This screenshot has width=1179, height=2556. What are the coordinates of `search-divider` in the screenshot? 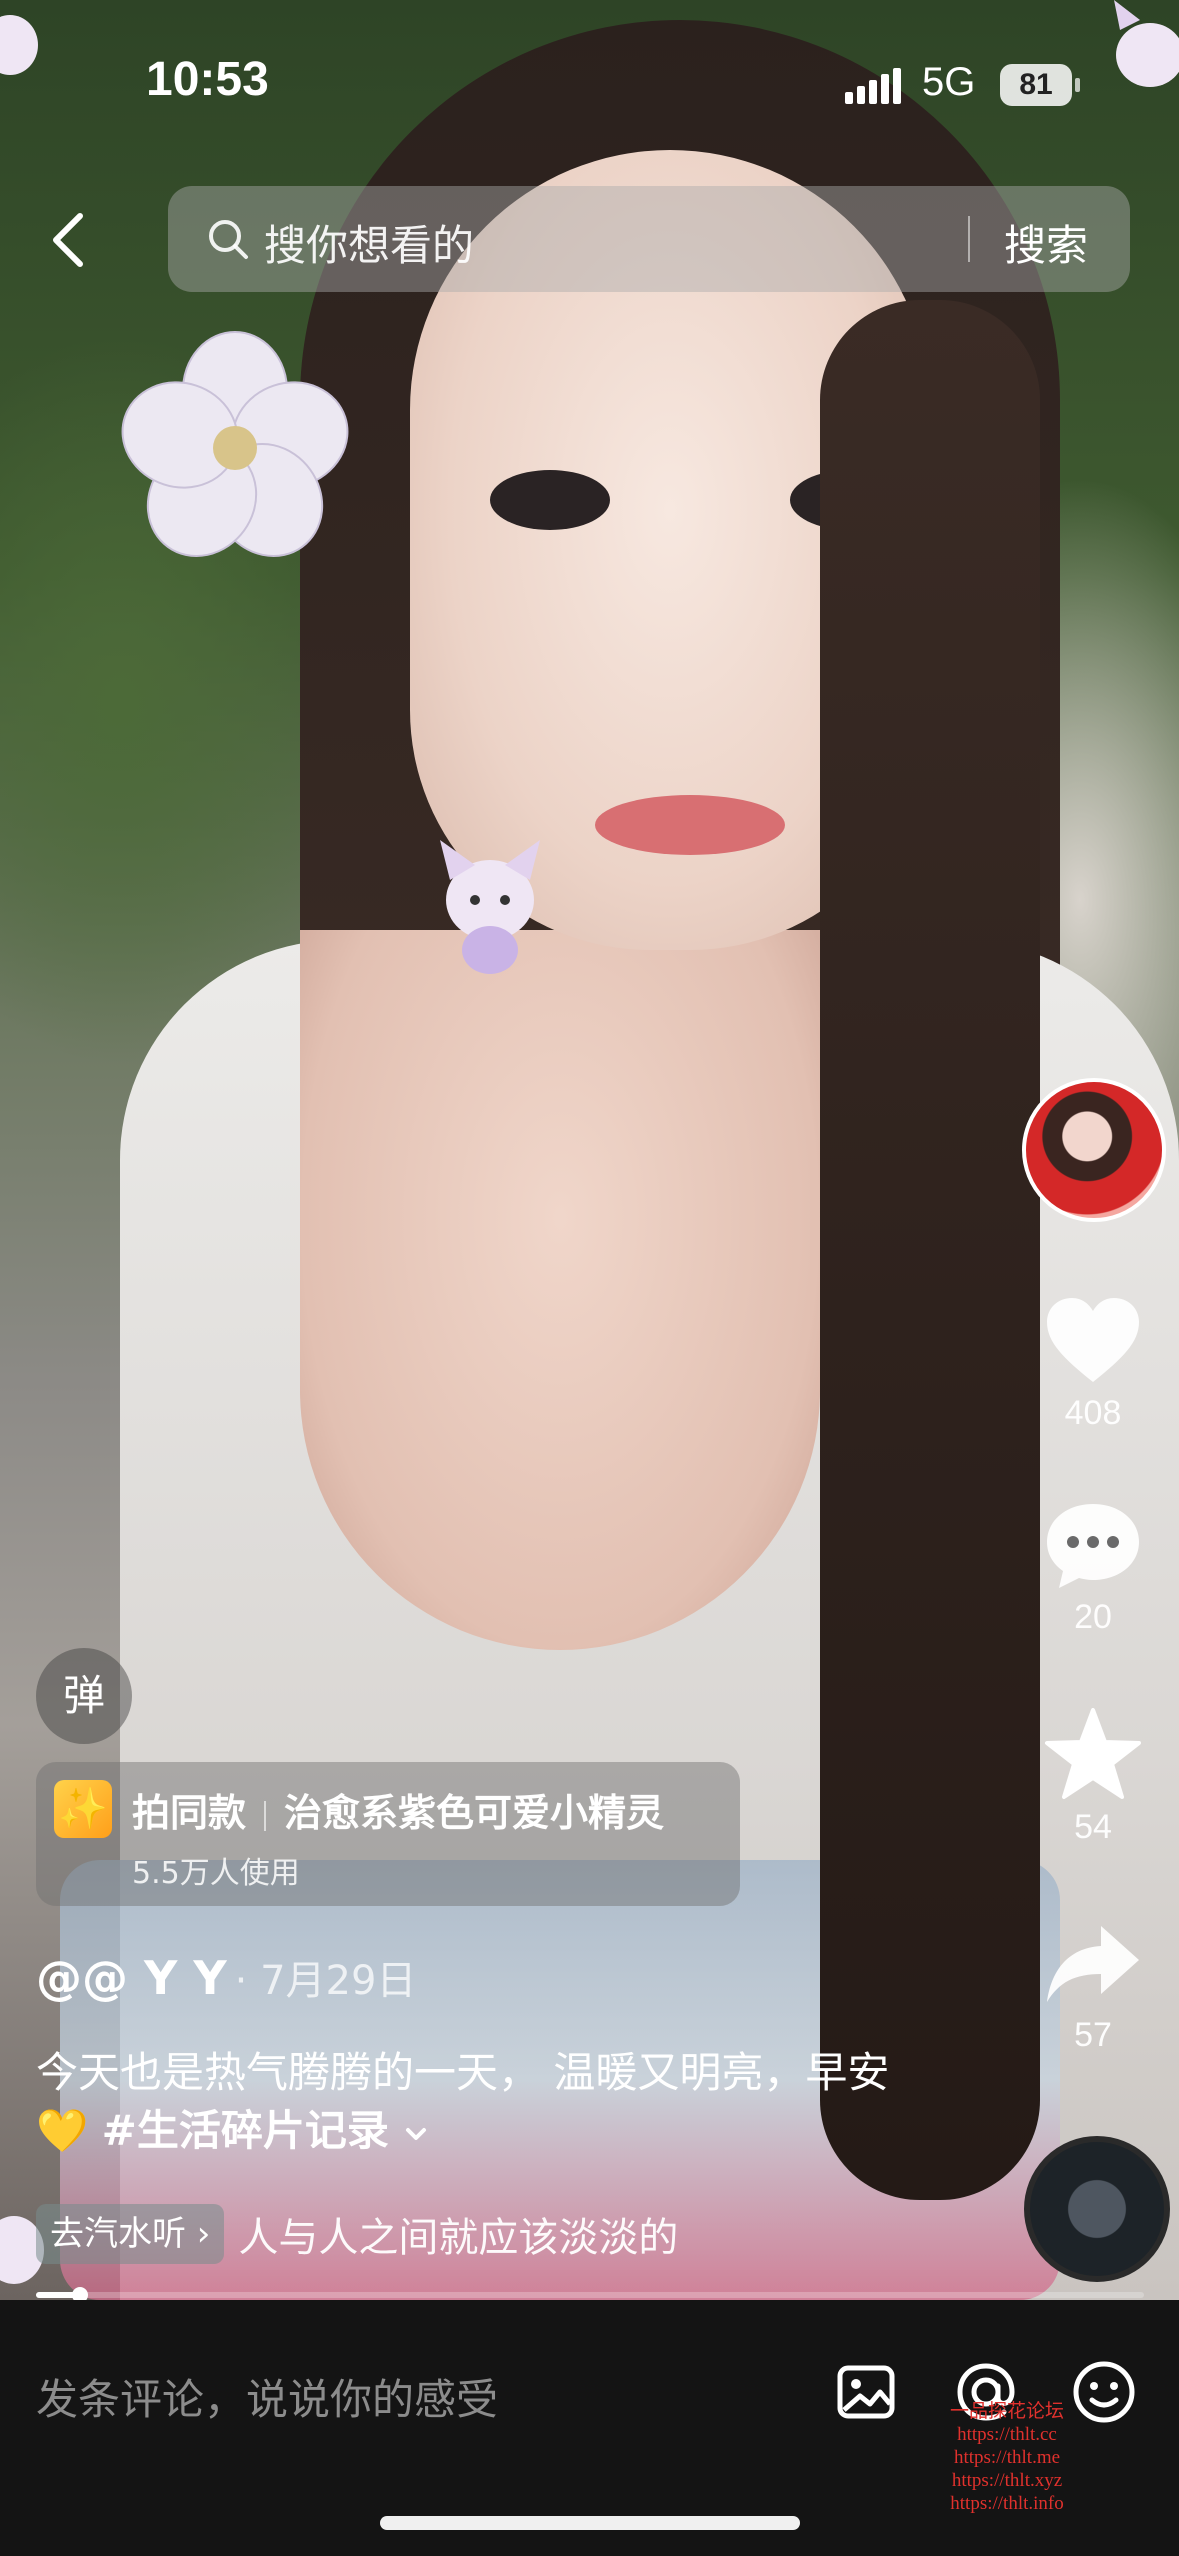 It's located at (969, 239).